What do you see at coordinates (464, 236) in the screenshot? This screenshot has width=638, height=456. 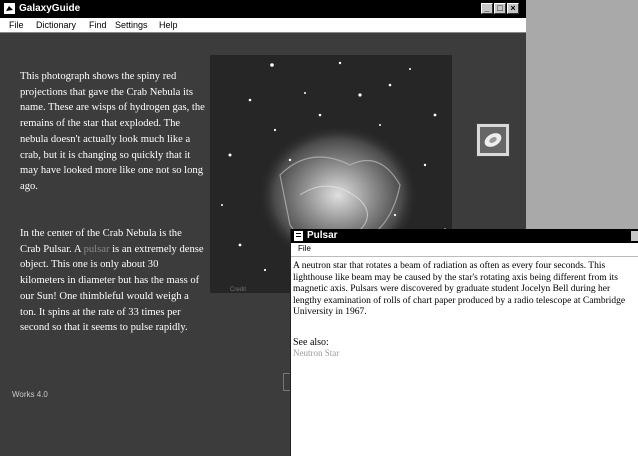 I see `popup-title-bar: Pulsar` at bounding box center [464, 236].